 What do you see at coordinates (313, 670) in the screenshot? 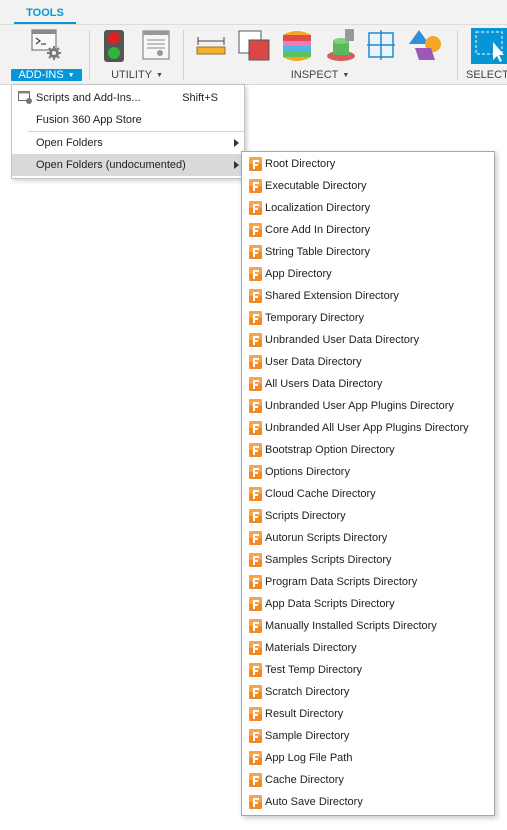
I see `submenu-item-label: Test Temp Directory` at bounding box center [313, 670].